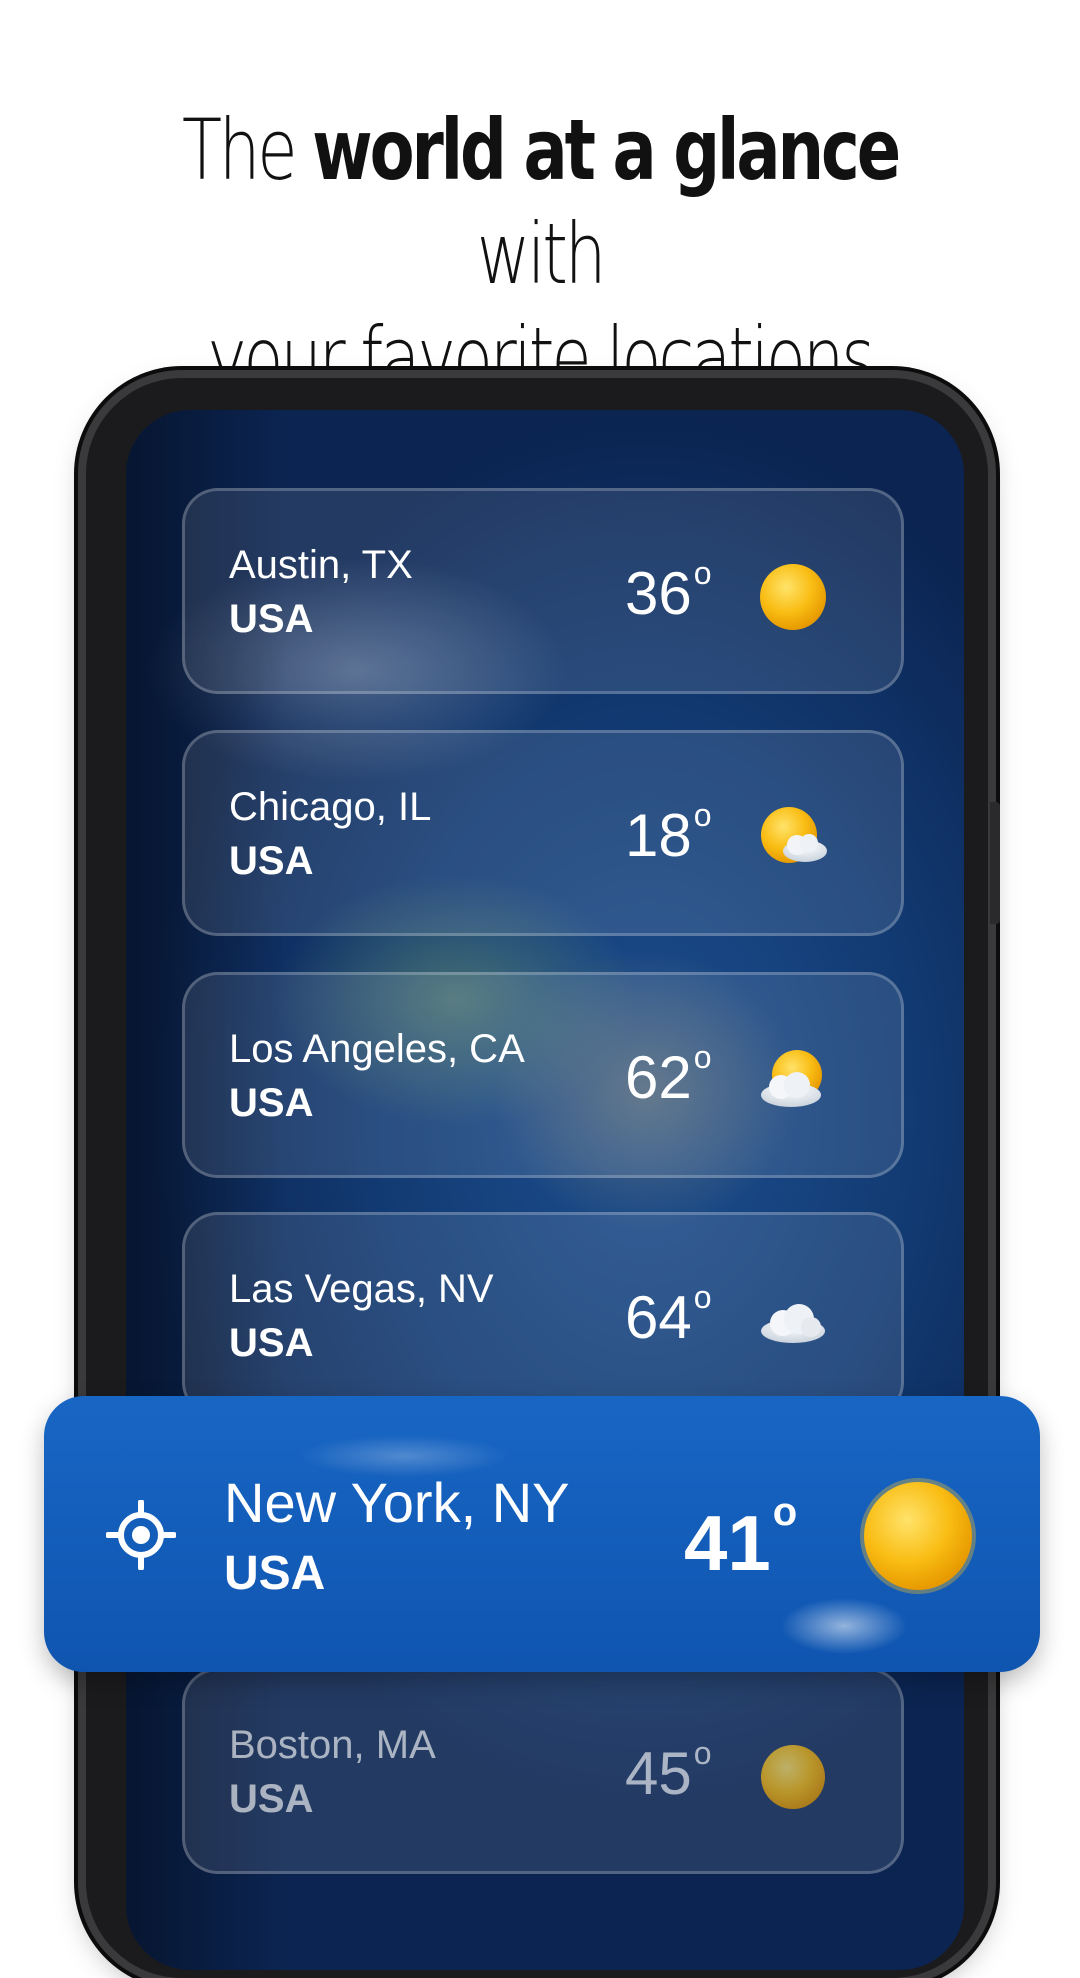  I want to click on location-card: Chicago, IL USA 18o, so click(543, 833).